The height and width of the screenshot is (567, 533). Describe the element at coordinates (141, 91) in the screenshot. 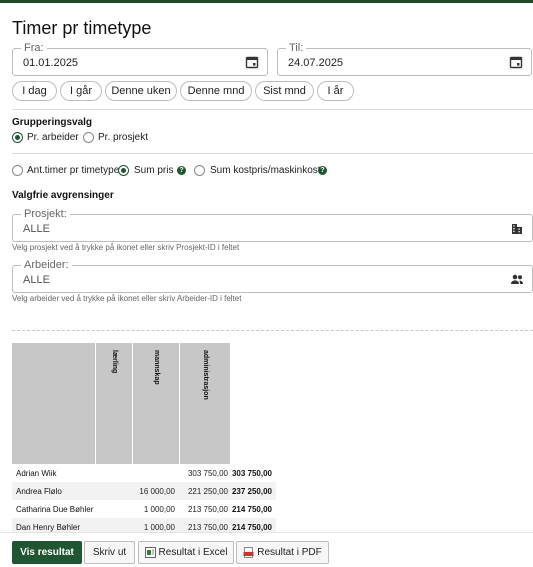

I see `range-this-week-button: Denne uken` at that location.